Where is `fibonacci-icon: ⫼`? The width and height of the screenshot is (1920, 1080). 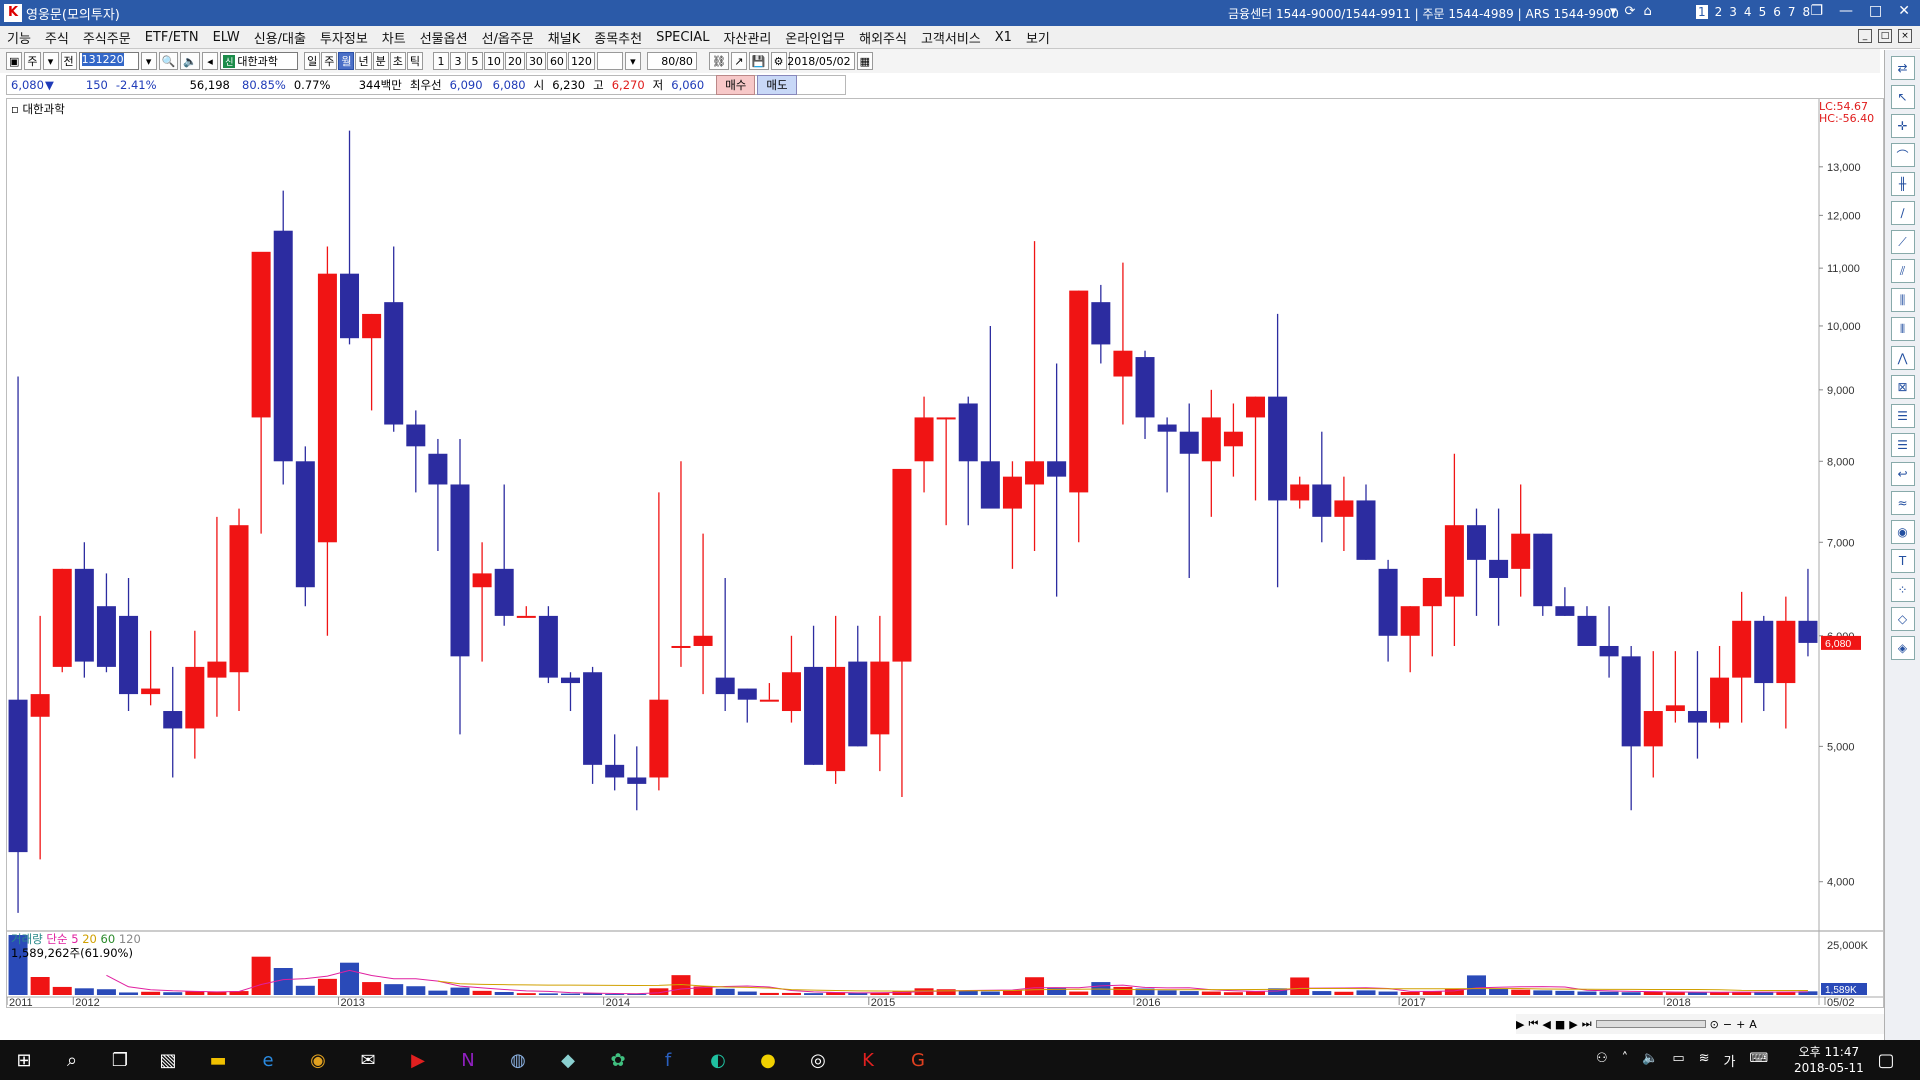 fibonacci-icon: ⫼ is located at coordinates (1902, 300).